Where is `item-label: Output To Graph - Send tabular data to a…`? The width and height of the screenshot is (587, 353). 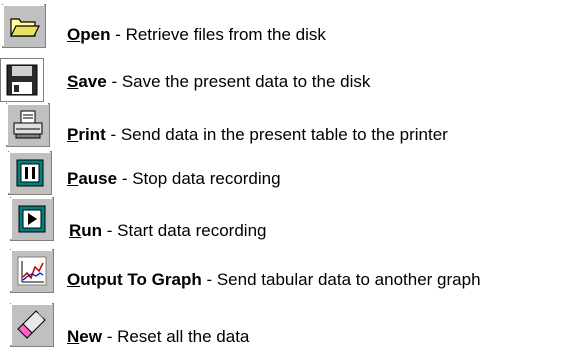 item-label: Output To Graph - Send tabular data to a… is located at coordinates (274, 280).